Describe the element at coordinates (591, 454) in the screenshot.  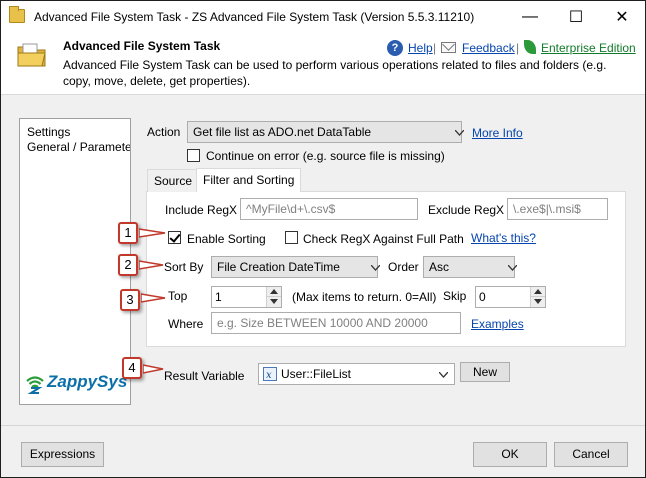
I see `cancel-button: Cancel` at that location.